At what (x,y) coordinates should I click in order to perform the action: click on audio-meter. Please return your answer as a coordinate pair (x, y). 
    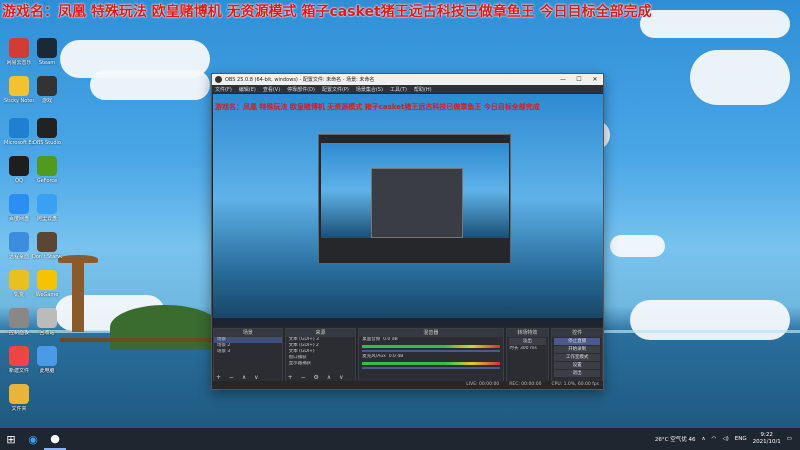
    Looking at the image, I should click on (431, 363).